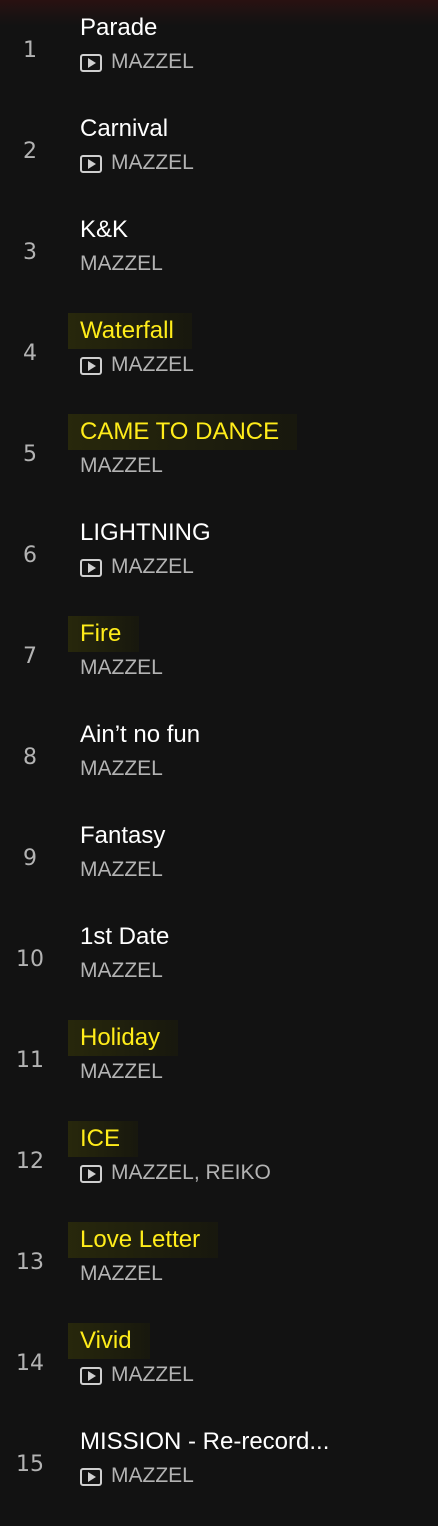 This screenshot has width=438, height=1526. I want to click on track-title: Holiday, so click(120, 1037).